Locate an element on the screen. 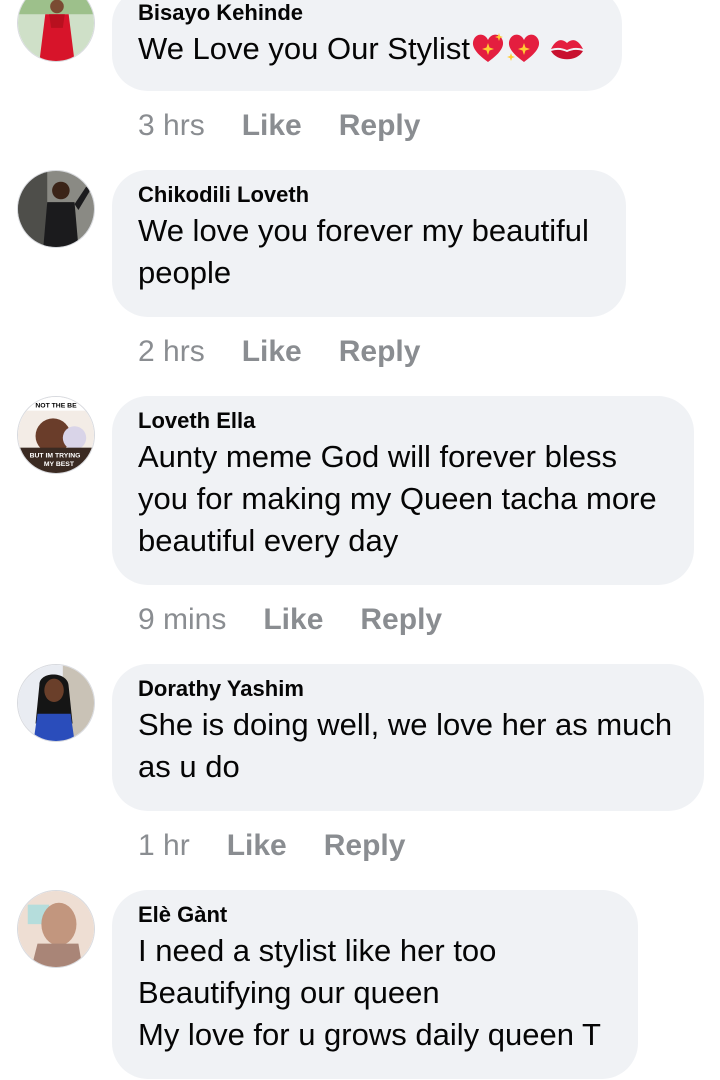 The width and height of the screenshot is (720, 1080). comment-actions: 2 hrs Like Reply is located at coordinates (297, 352).